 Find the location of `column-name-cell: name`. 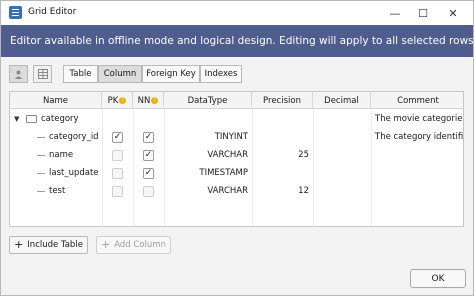

column-name-cell: name is located at coordinates (69, 155).